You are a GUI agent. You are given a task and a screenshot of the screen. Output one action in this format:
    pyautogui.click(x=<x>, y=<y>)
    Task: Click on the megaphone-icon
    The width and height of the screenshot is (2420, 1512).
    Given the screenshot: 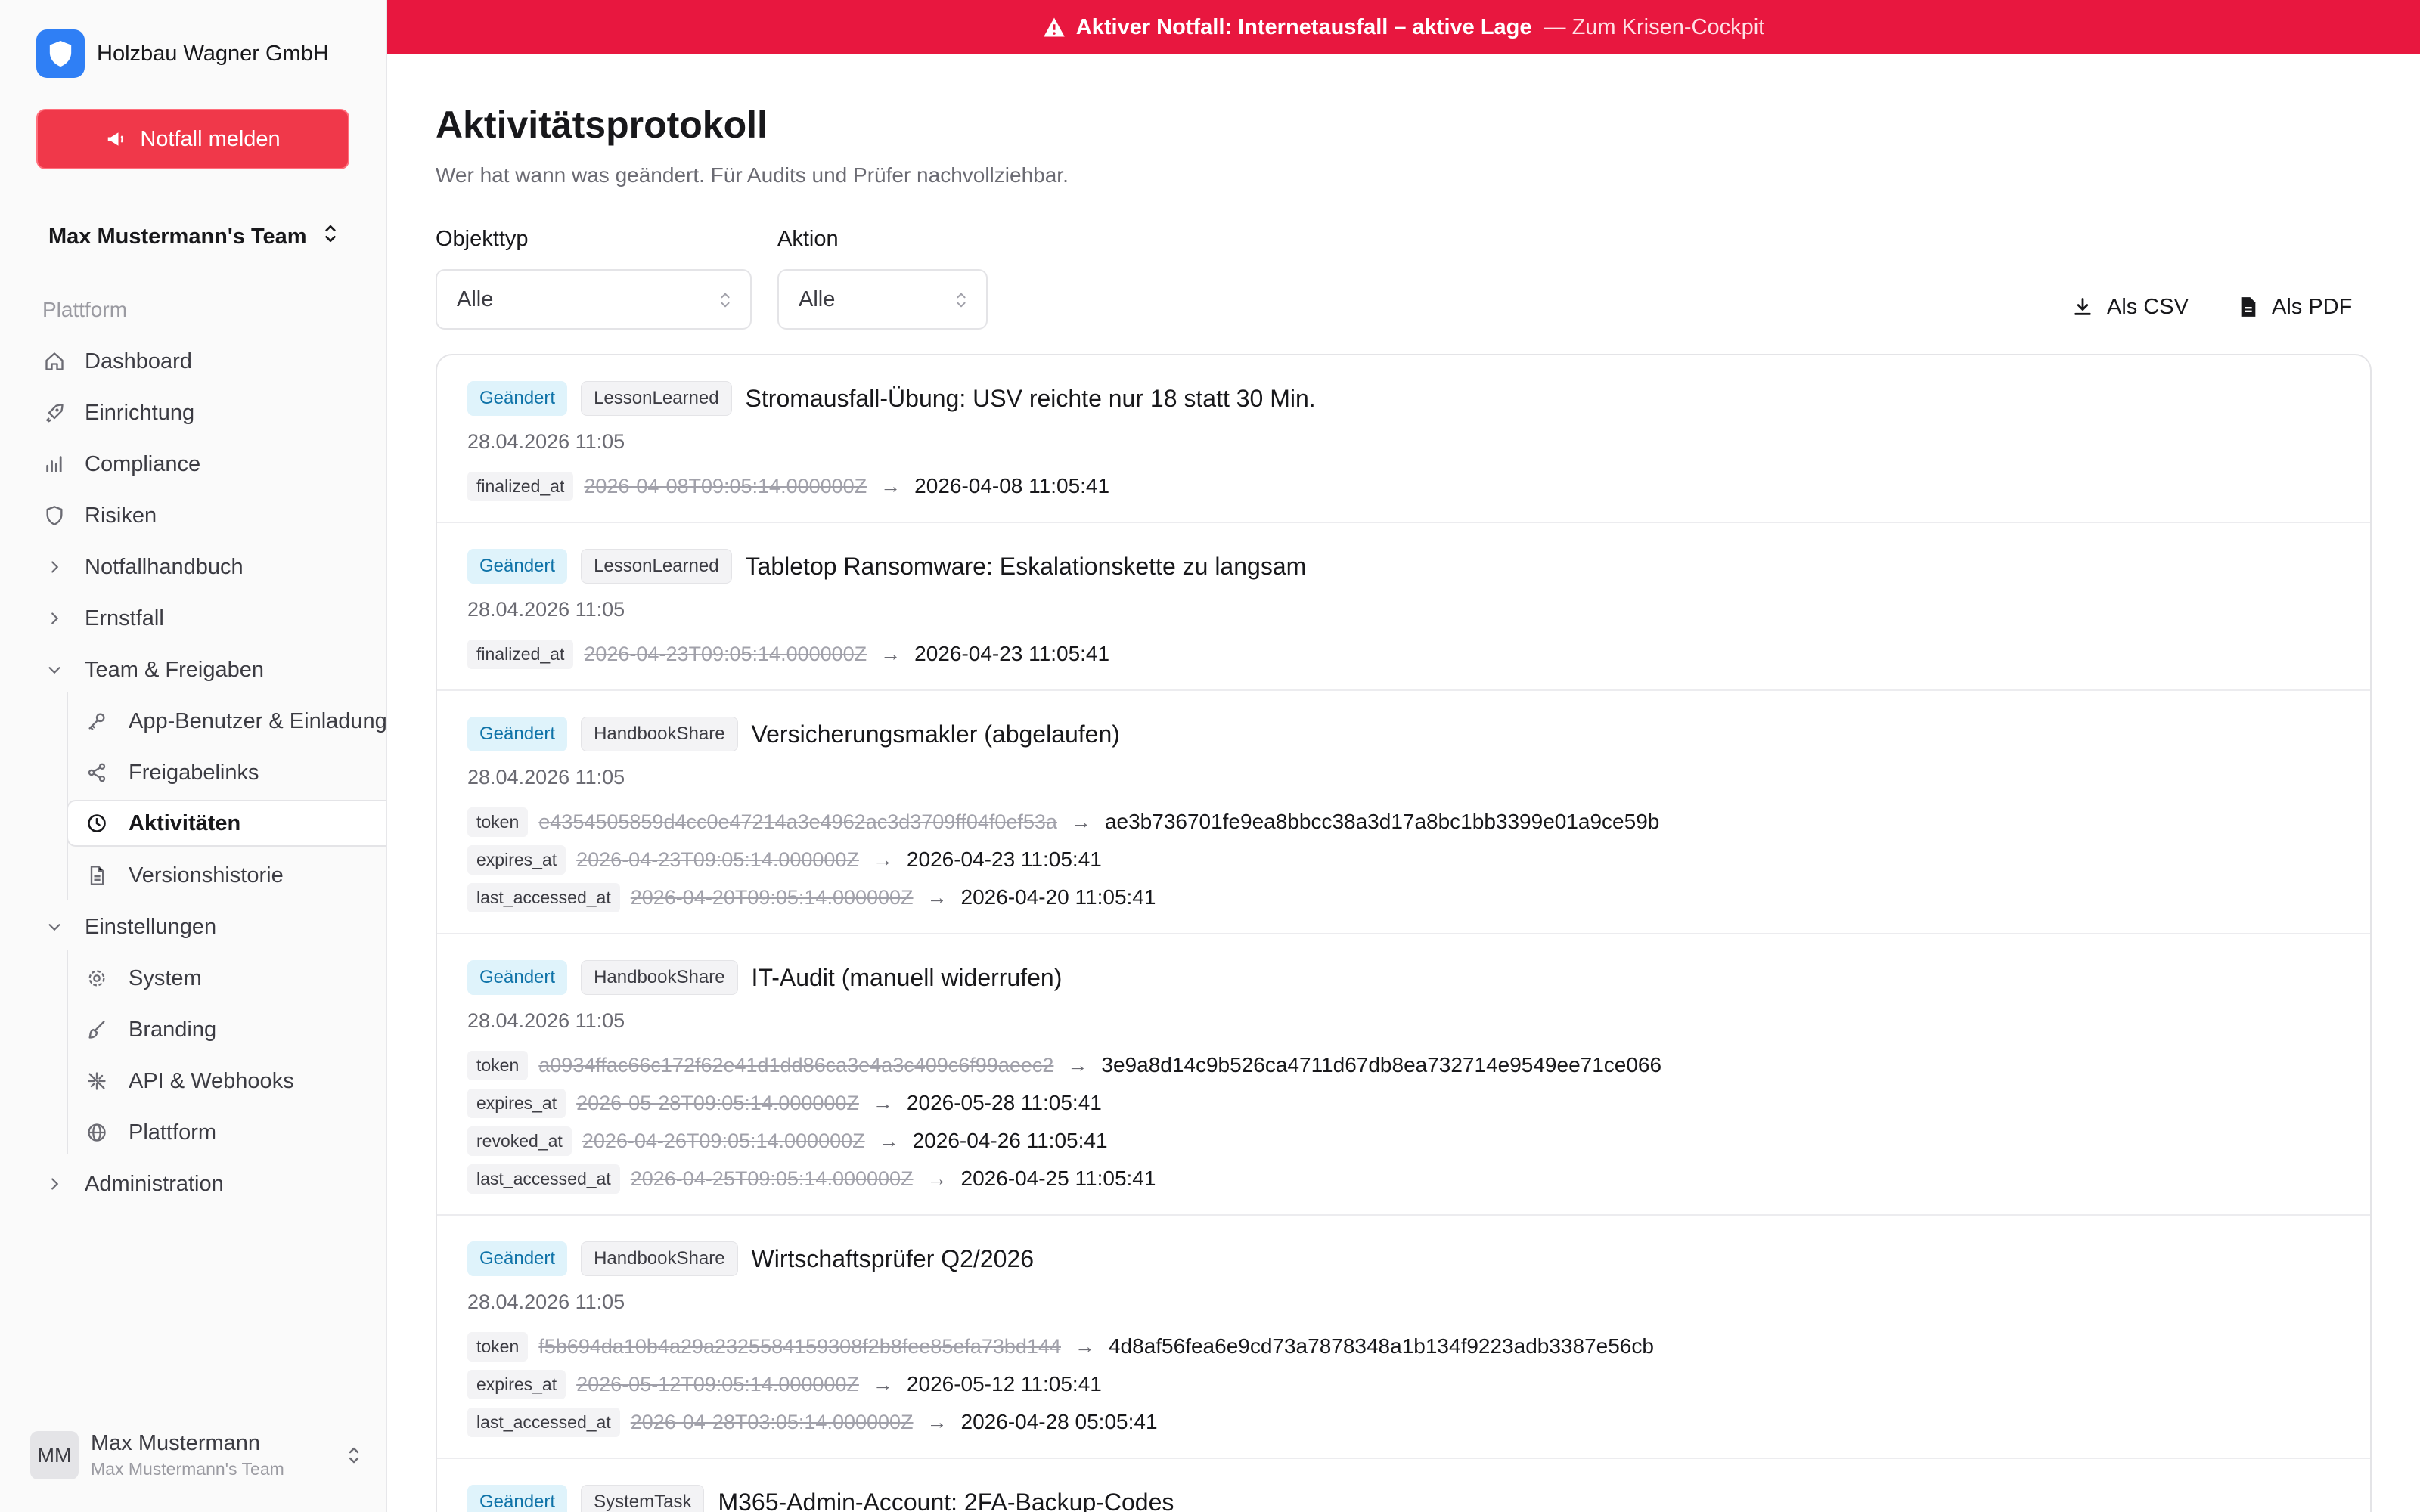 What is the action you would take?
    pyautogui.click(x=116, y=139)
    